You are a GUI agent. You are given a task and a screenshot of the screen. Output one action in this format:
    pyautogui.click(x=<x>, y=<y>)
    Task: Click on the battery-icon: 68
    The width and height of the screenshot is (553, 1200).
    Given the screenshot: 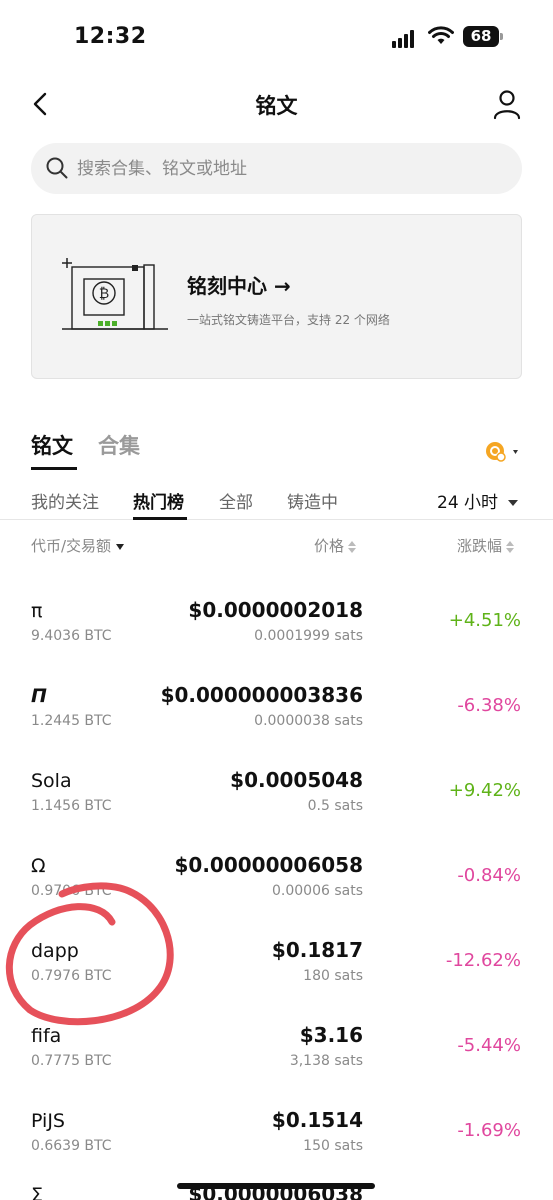 What is the action you would take?
    pyautogui.click(x=481, y=36)
    